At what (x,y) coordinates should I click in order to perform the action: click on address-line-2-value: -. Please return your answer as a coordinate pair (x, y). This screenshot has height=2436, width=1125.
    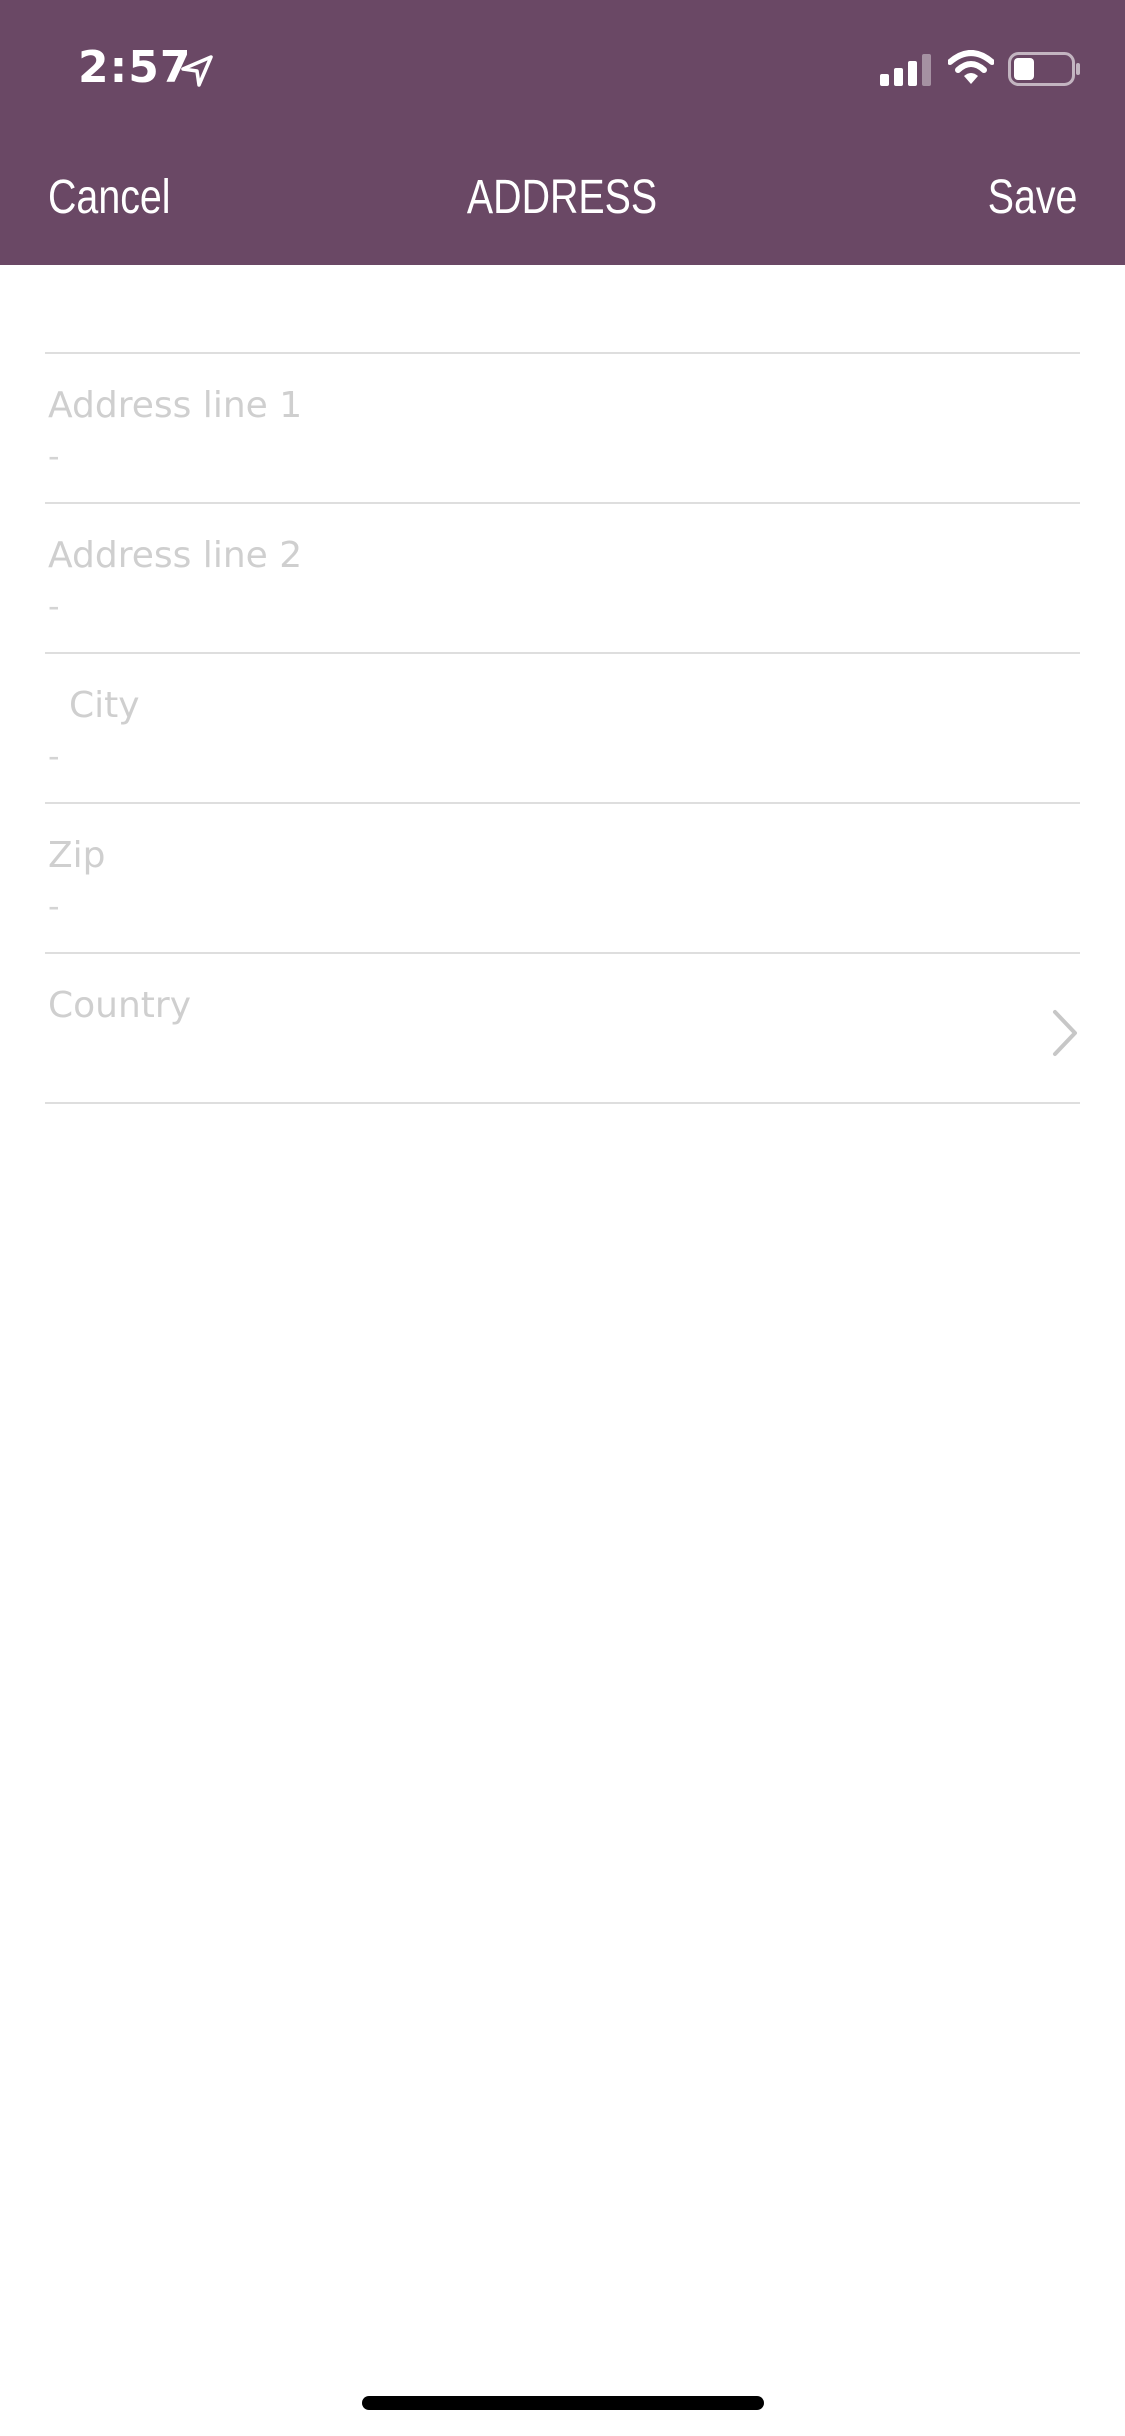
    Looking at the image, I should click on (54, 606).